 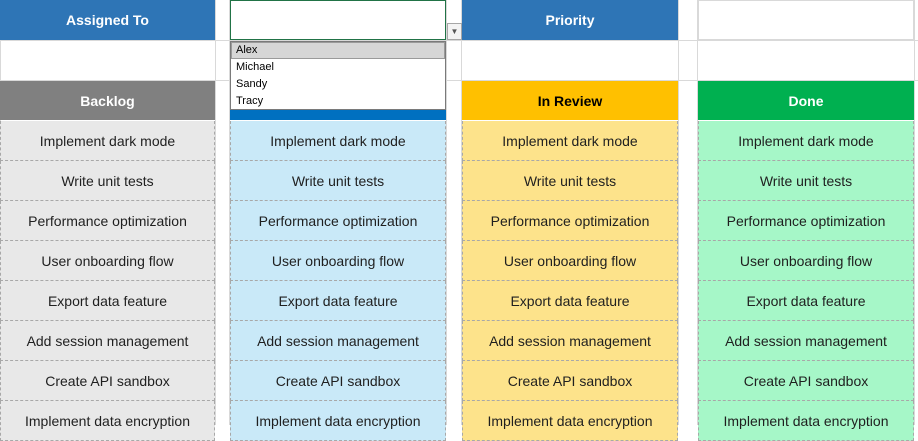 What do you see at coordinates (806, 221) in the screenshot?
I see `task-cell-done: Performance optimization` at bounding box center [806, 221].